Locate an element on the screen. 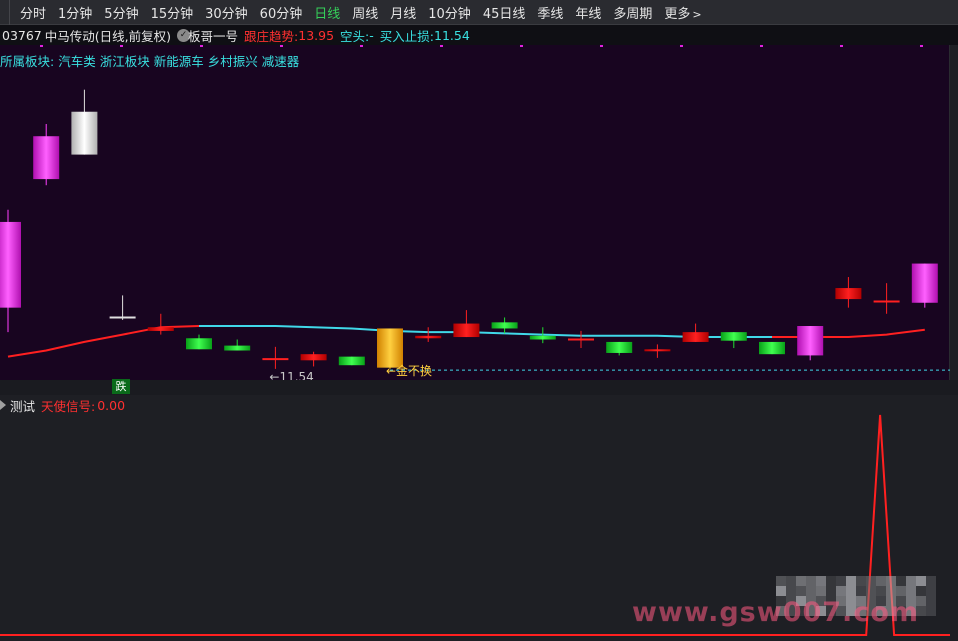  sector-line: 所属板块: 汽车类 浙江板块 新能源车 乡村振兴 减速器 is located at coordinates (153, 60).